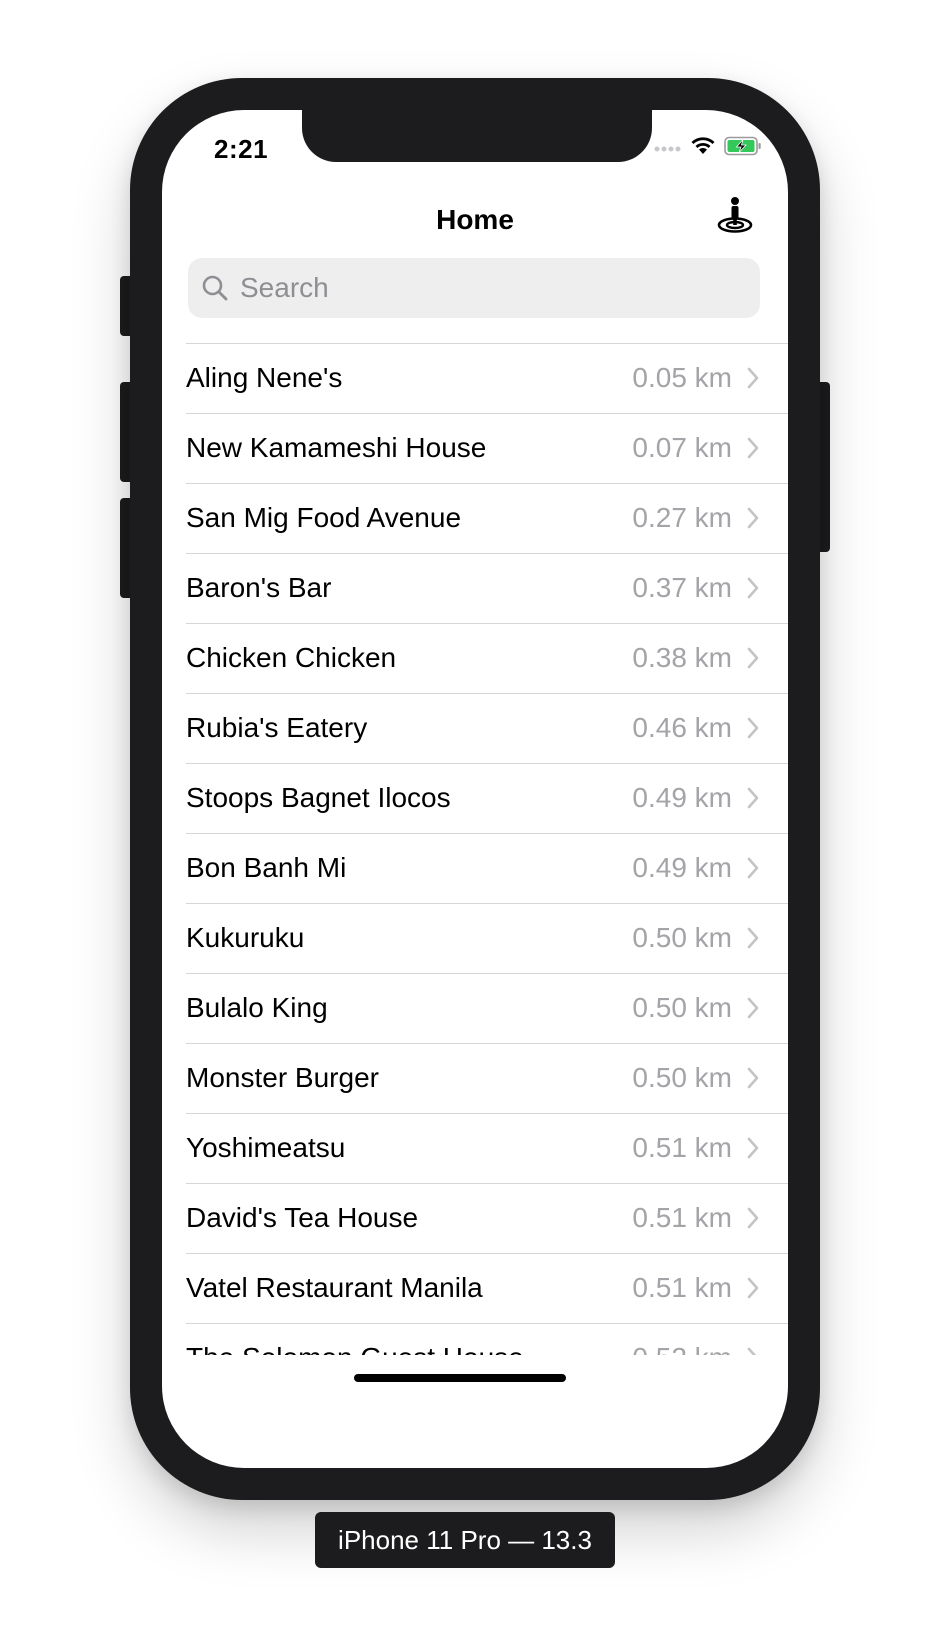 Image resolution: width=948 pixels, height=1648 pixels. What do you see at coordinates (475, 938) in the screenshot?
I see `list-item: Kukuruku 0.50 km` at bounding box center [475, 938].